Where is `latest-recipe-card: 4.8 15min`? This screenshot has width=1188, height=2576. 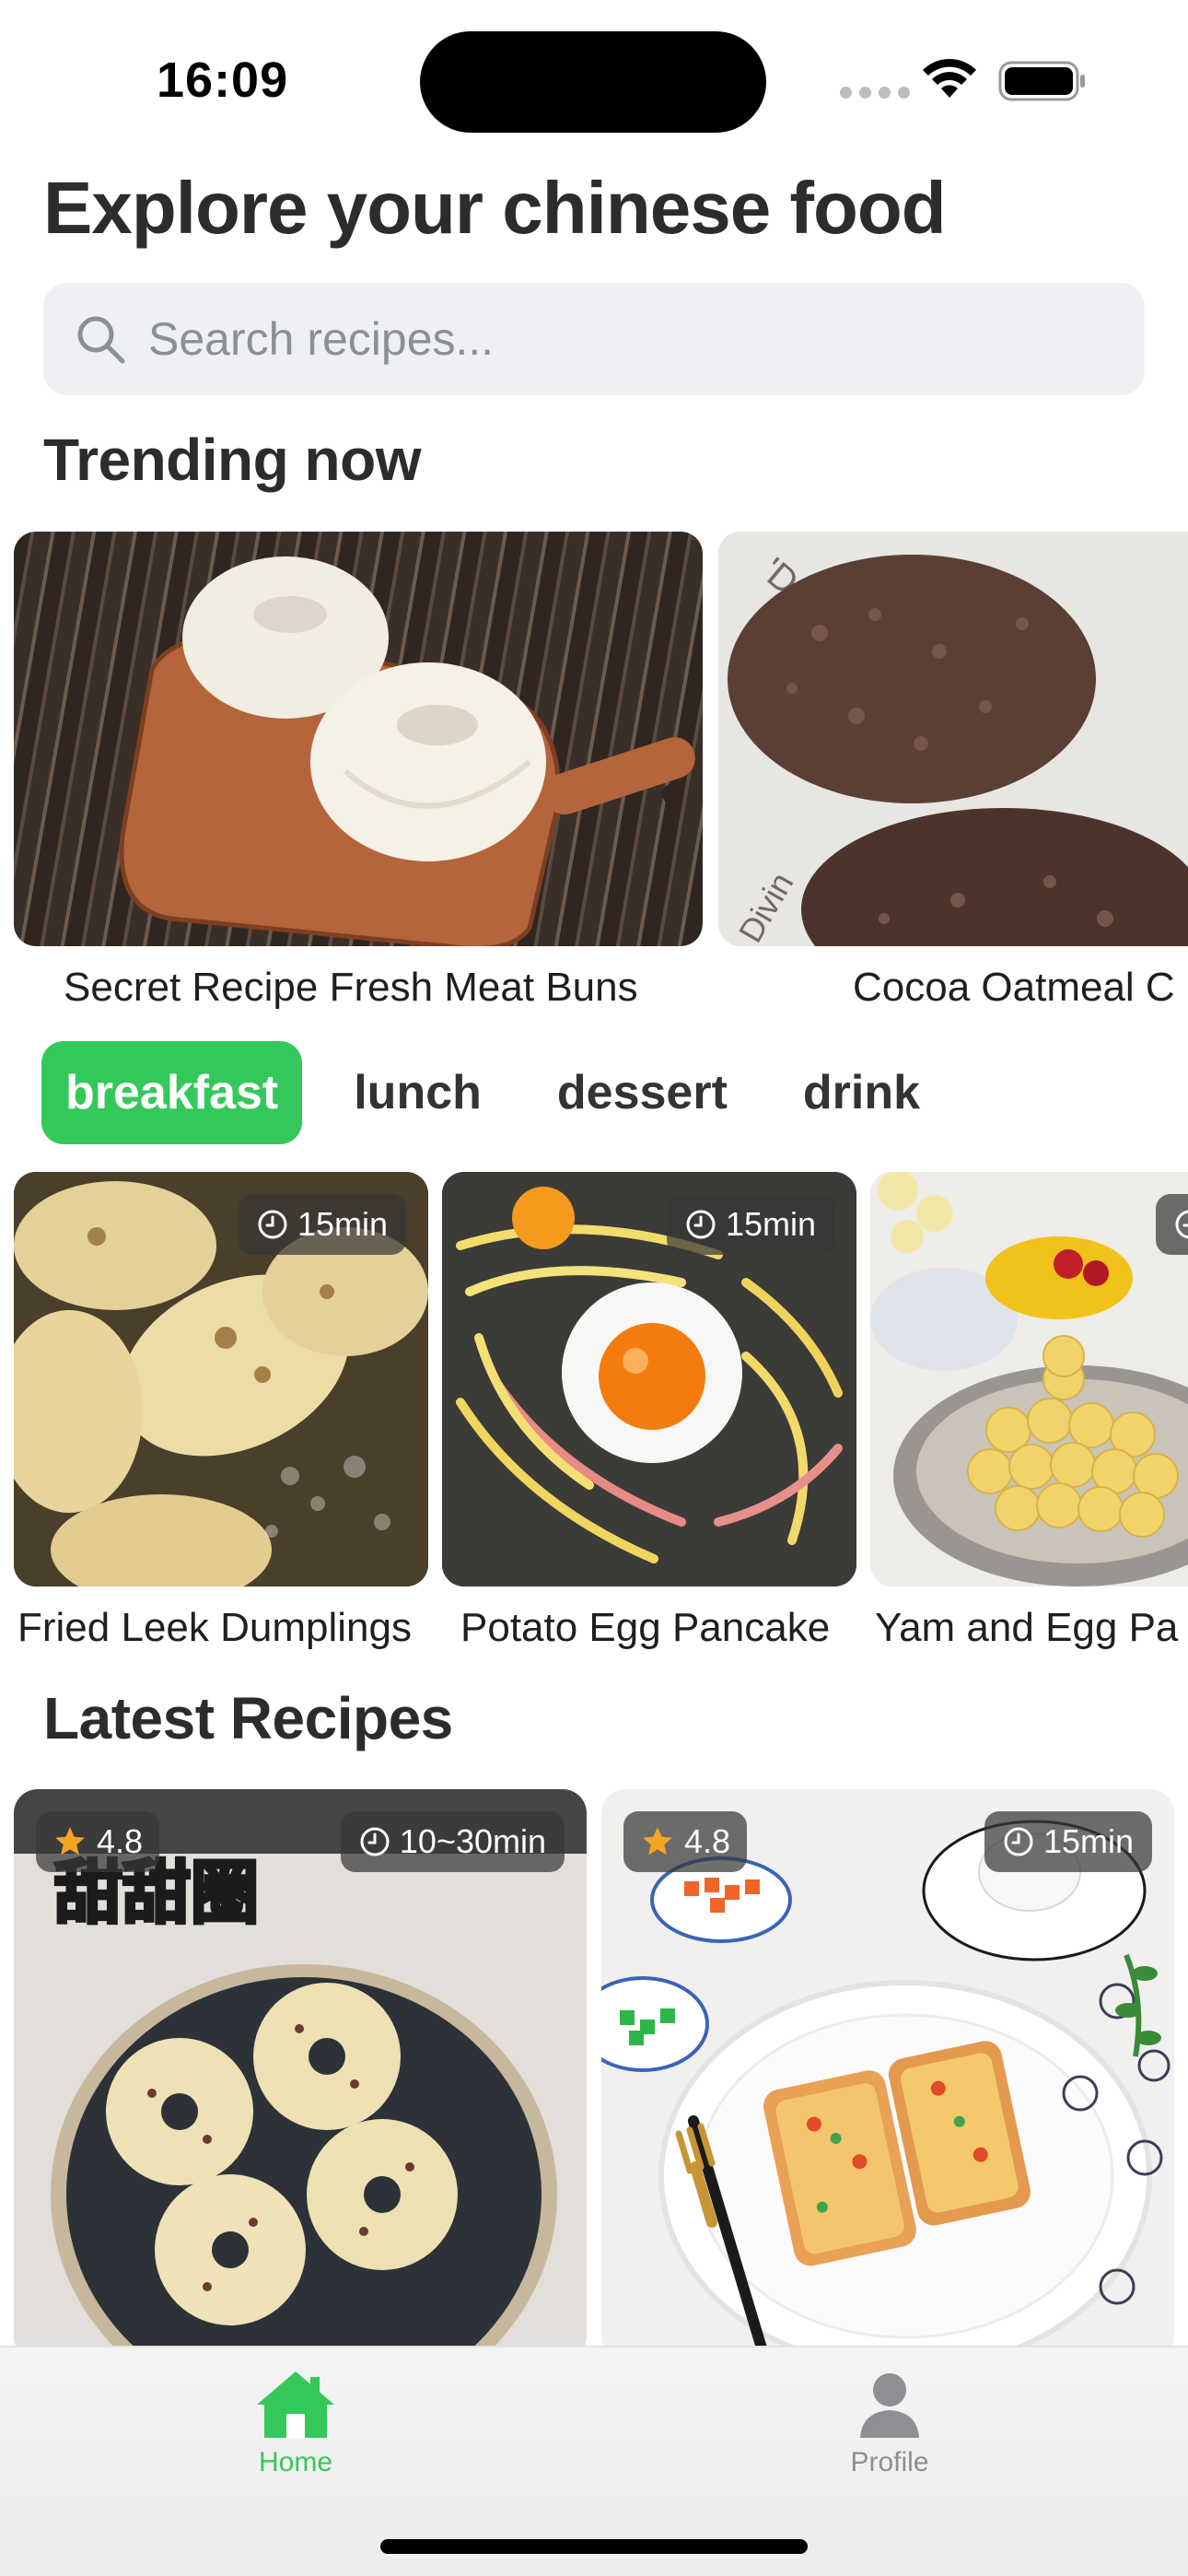 latest-recipe-card: 4.8 15min is located at coordinates (887, 2070).